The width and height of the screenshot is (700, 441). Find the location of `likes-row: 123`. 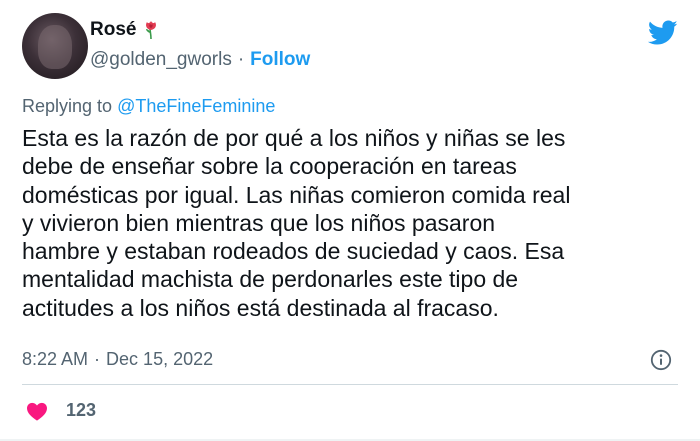

likes-row: 123 is located at coordinates (61, 410).